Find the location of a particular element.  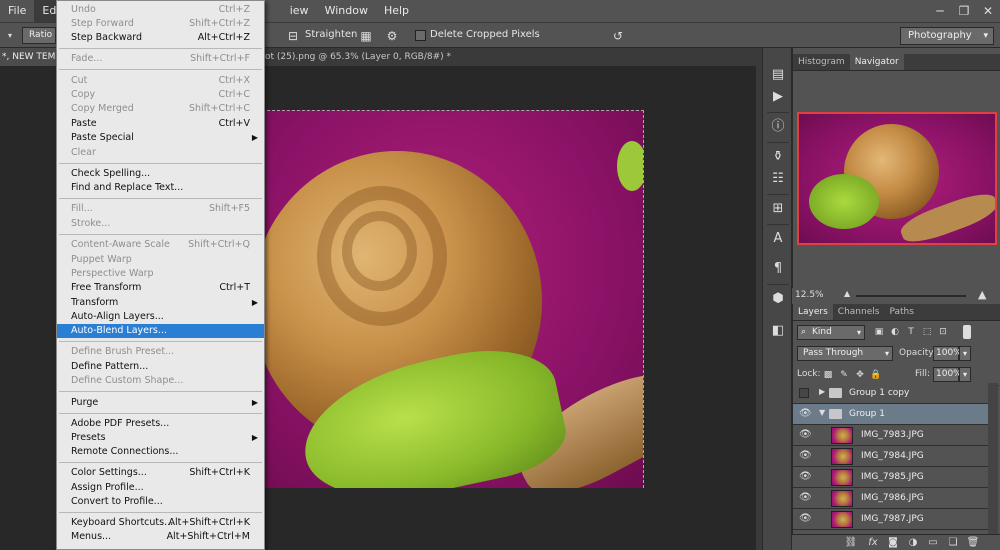

zoom-in-icon: ▲ is located at coordinates (982, 294).